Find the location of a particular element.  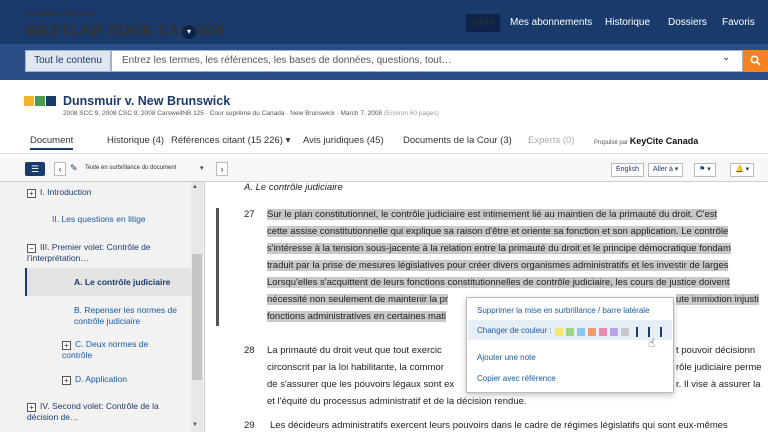

scroll-down-icon: ▼ is located at coordinates (195, 425).